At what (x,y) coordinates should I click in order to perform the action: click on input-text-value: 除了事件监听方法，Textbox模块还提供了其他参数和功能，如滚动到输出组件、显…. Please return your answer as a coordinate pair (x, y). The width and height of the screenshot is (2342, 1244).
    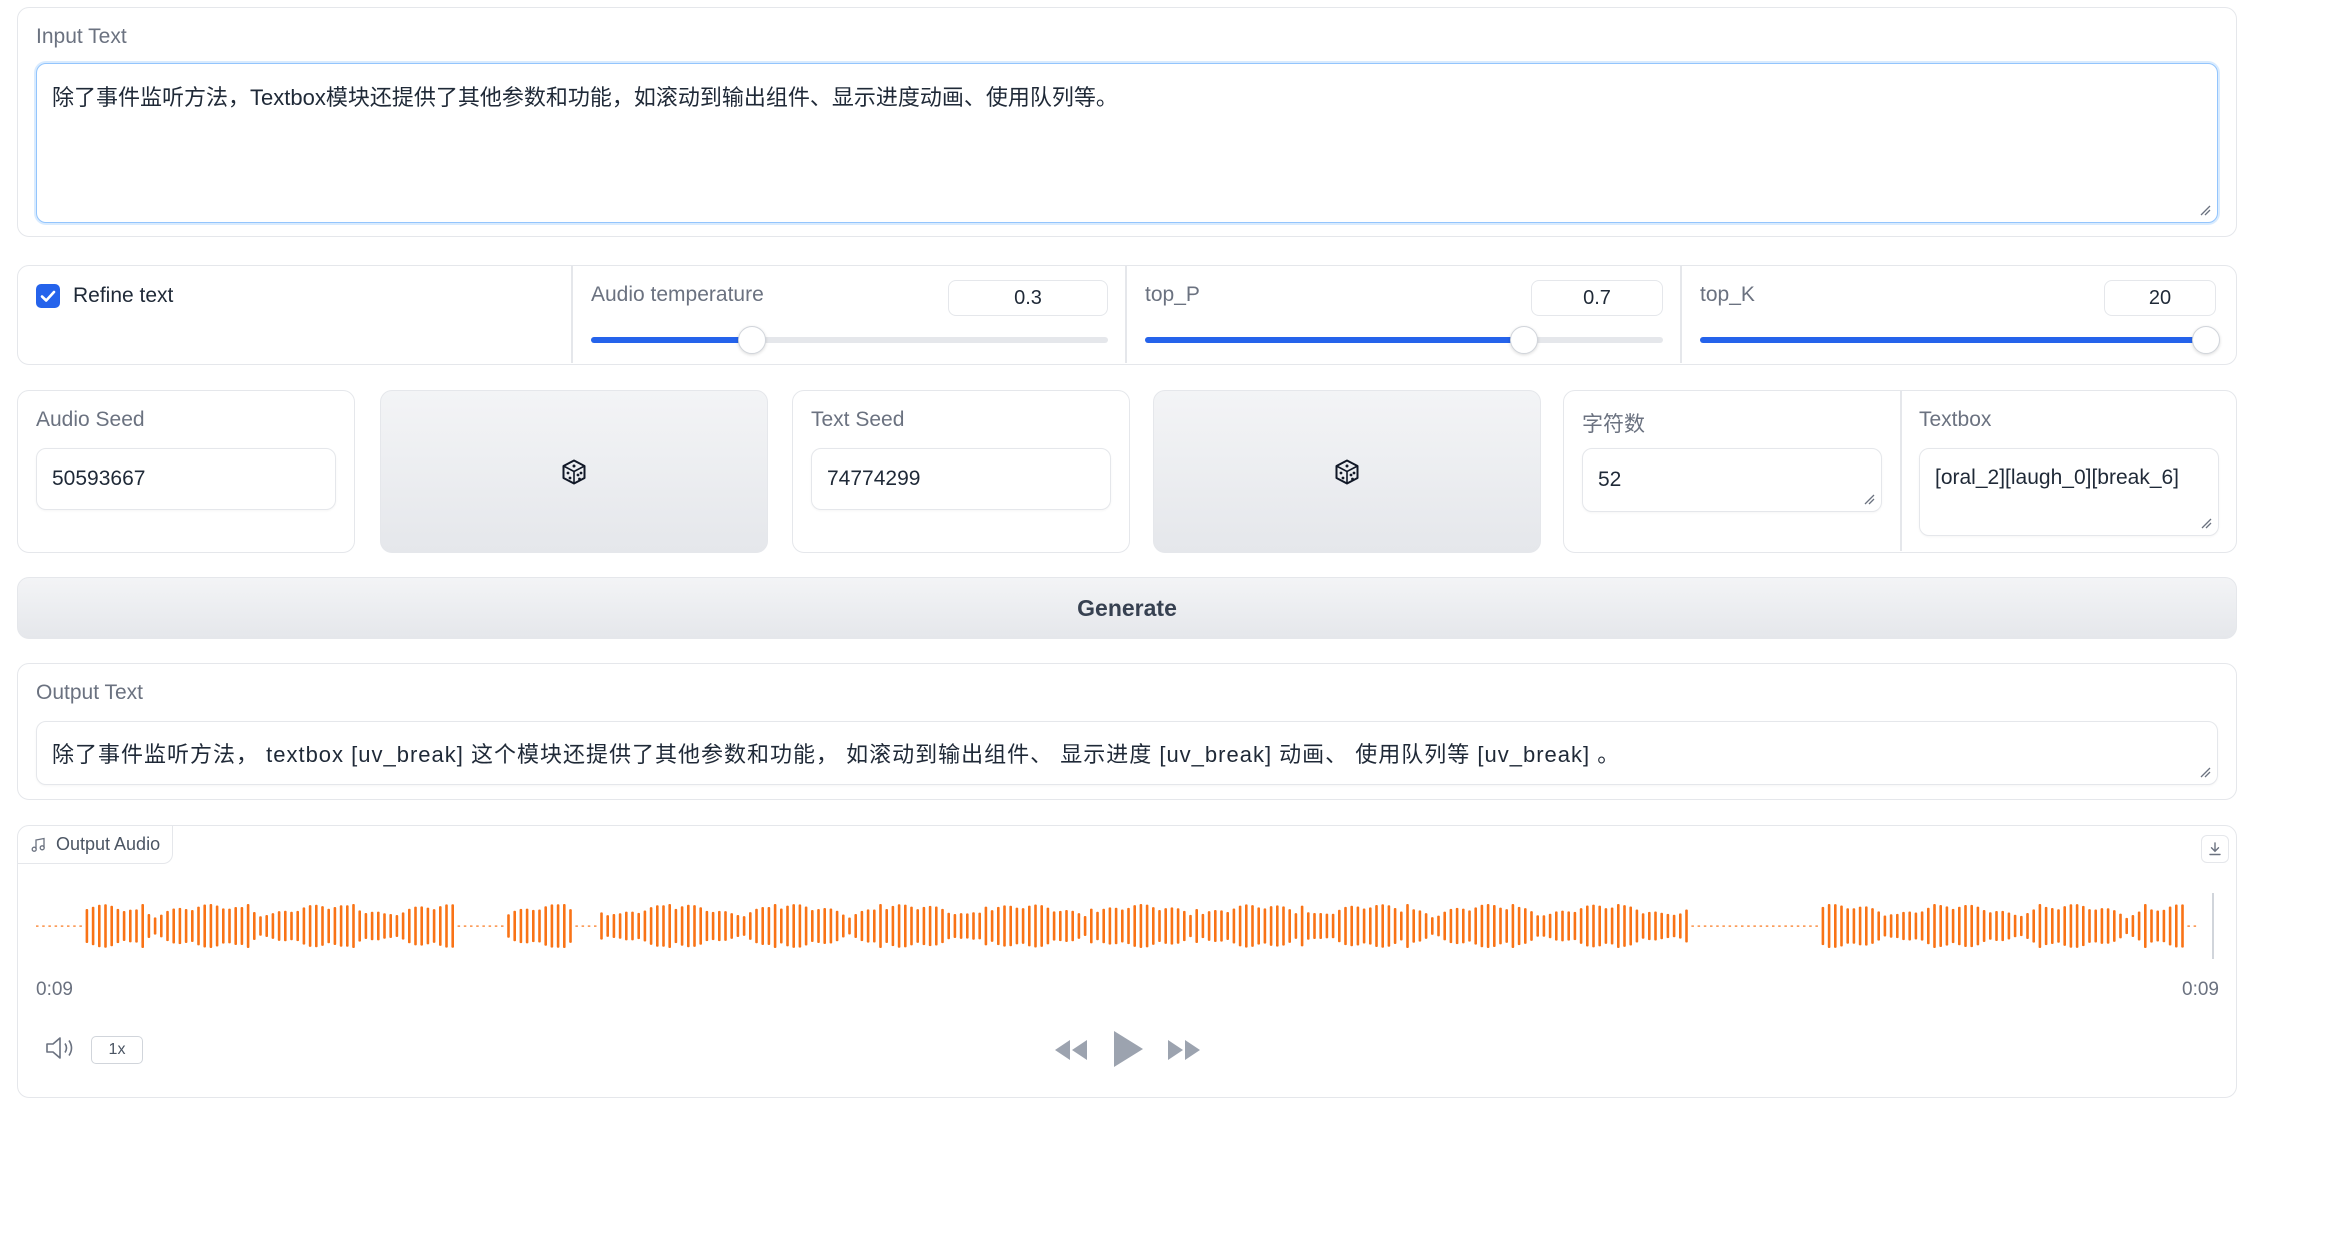
    Looking at the image, I should click on (585, 97).